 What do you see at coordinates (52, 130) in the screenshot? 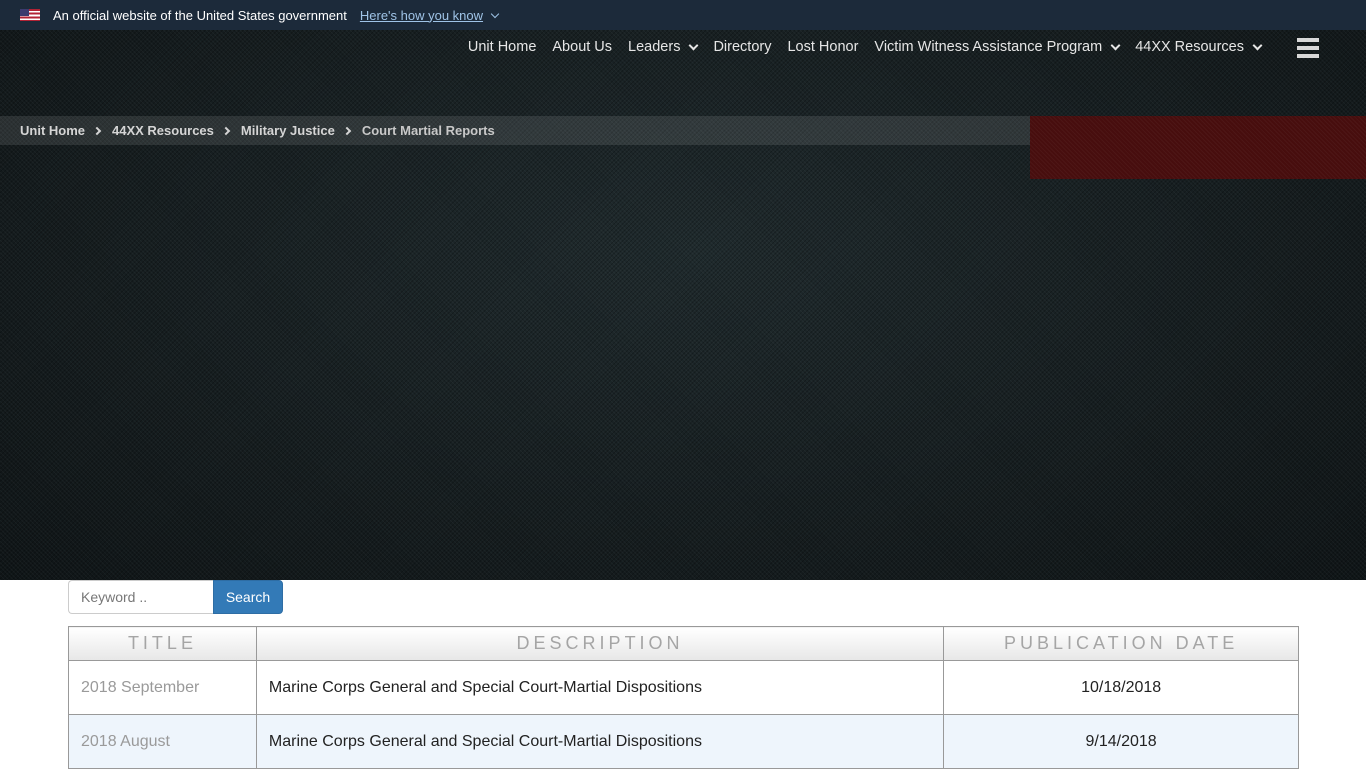
I see `breadcrumb-unit-home: Unit Home` at bounding box center [52, 130].